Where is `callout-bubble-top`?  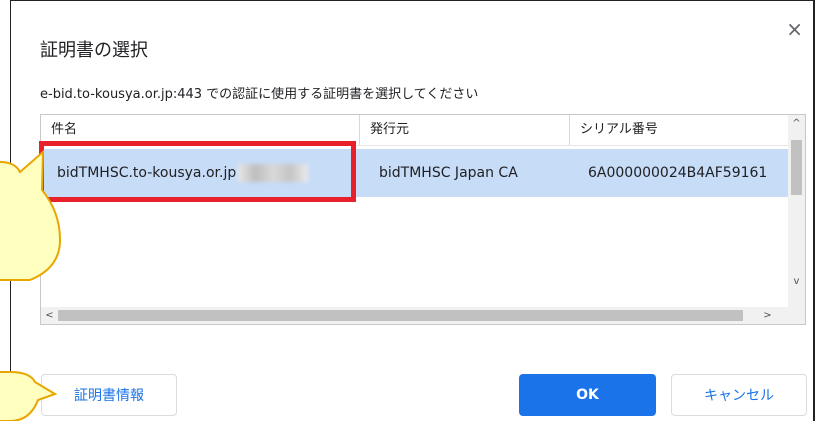 callout-bubble-top is located at coordinates (31, 215).